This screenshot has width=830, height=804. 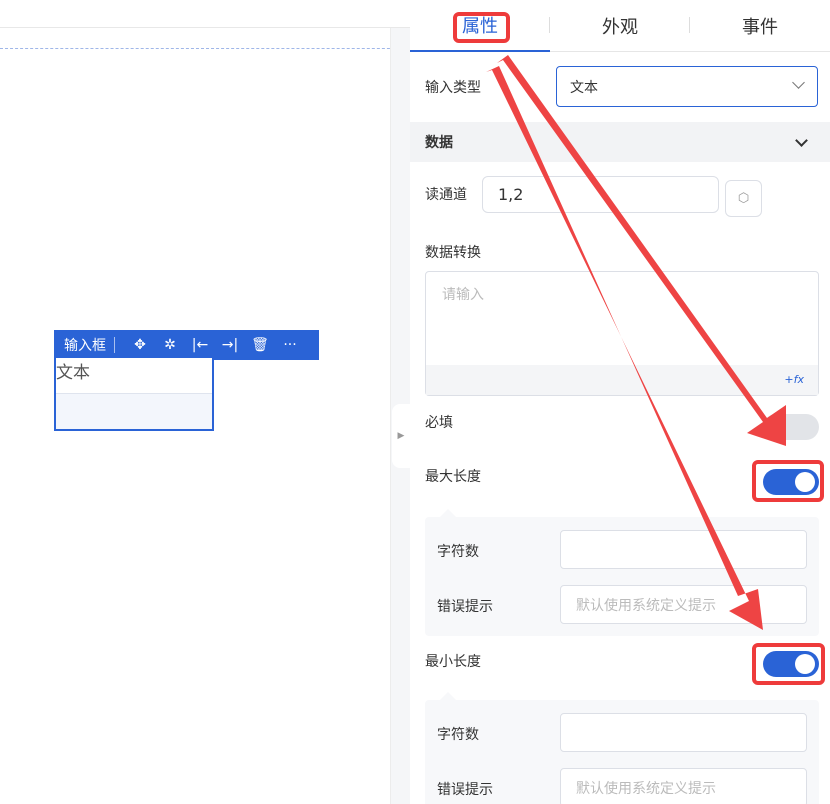 What do you see at coordinates (230, 345) in the screenshot?
I see `align-right-icon: →|` at bounding box center [230, 345].